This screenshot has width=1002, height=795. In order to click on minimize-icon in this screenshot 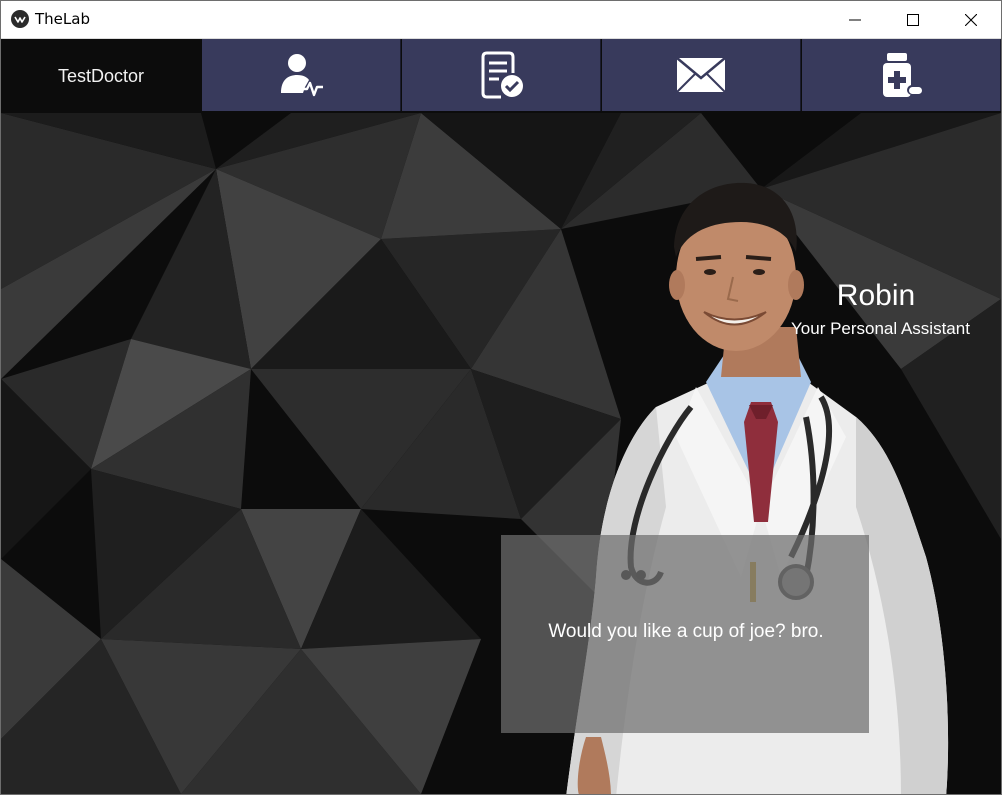, I will do `click(855, 19)`.